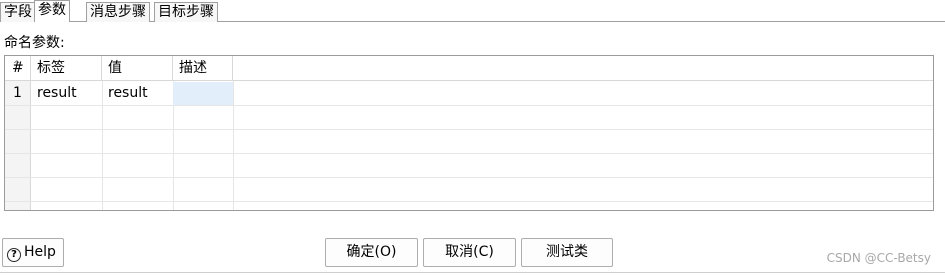 Image resolution: width=945 pixels, height=275 pixels. Describe the element at coordinates (203, 68) in the screenshot. I see `column-header-desc: 描述` at that location.